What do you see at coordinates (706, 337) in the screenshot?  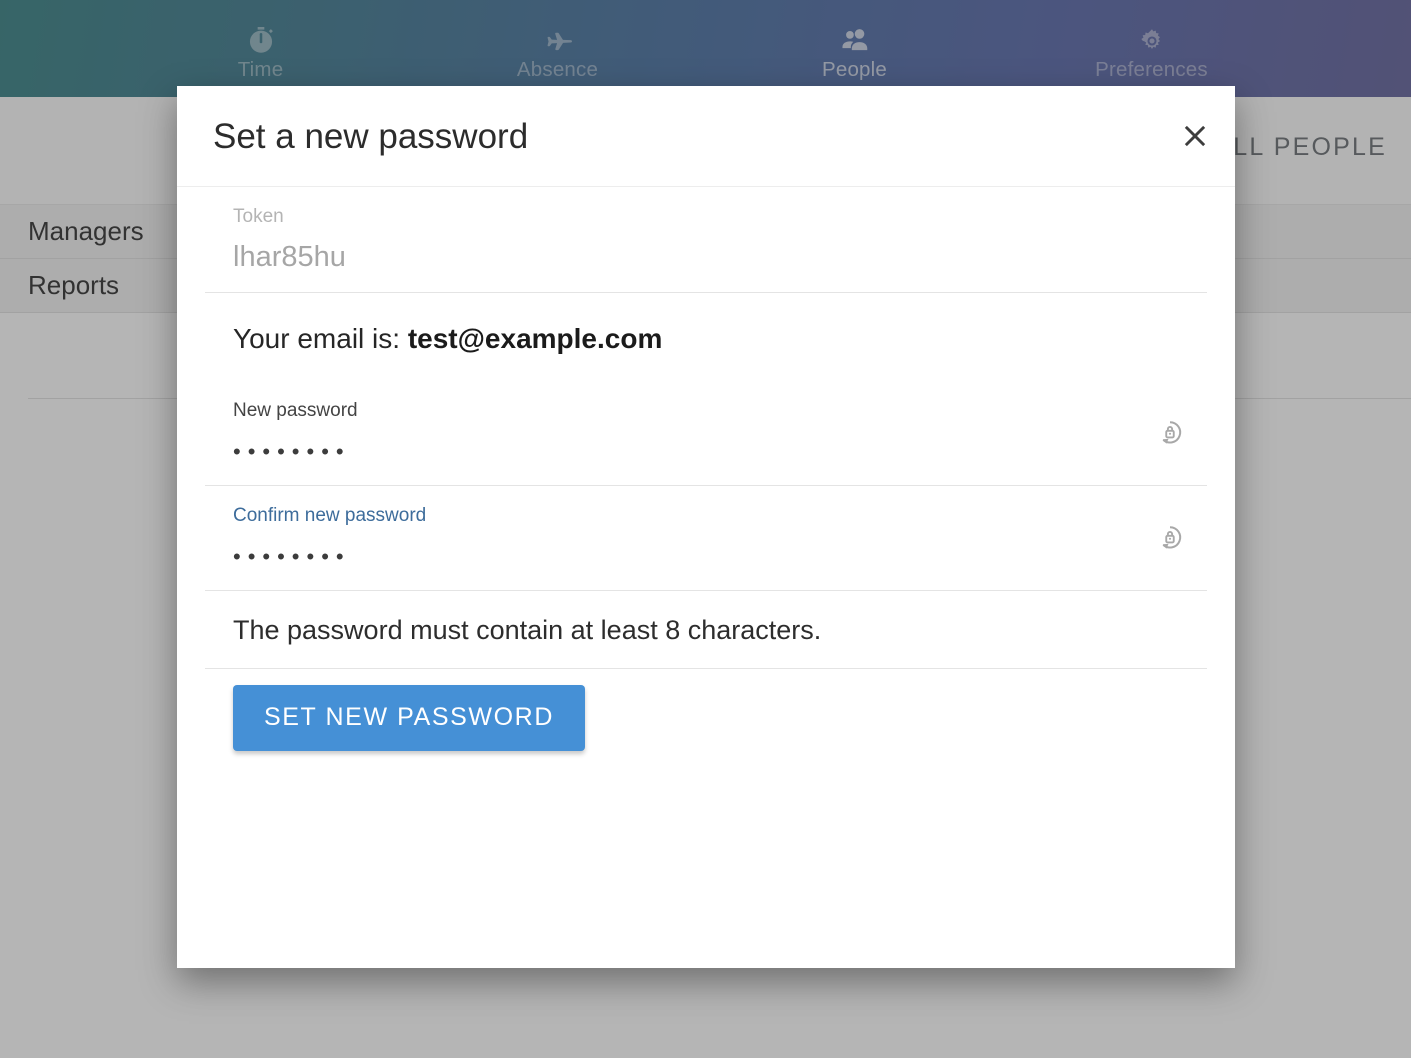 I see `email-line: Your email is: test@example.com` at bounding box center [706, 337].